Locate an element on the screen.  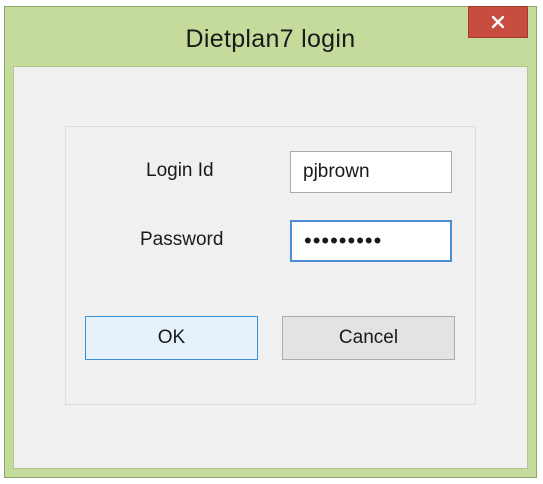
close-icon is located at coordinates (498, 22).